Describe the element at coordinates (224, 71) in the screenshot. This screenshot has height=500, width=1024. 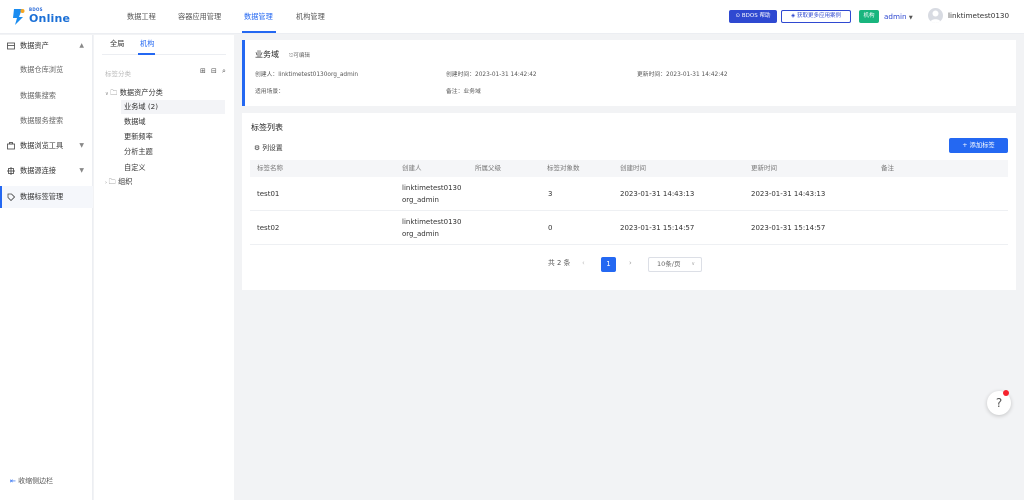
I see `search-icon: ⌕` at that location.